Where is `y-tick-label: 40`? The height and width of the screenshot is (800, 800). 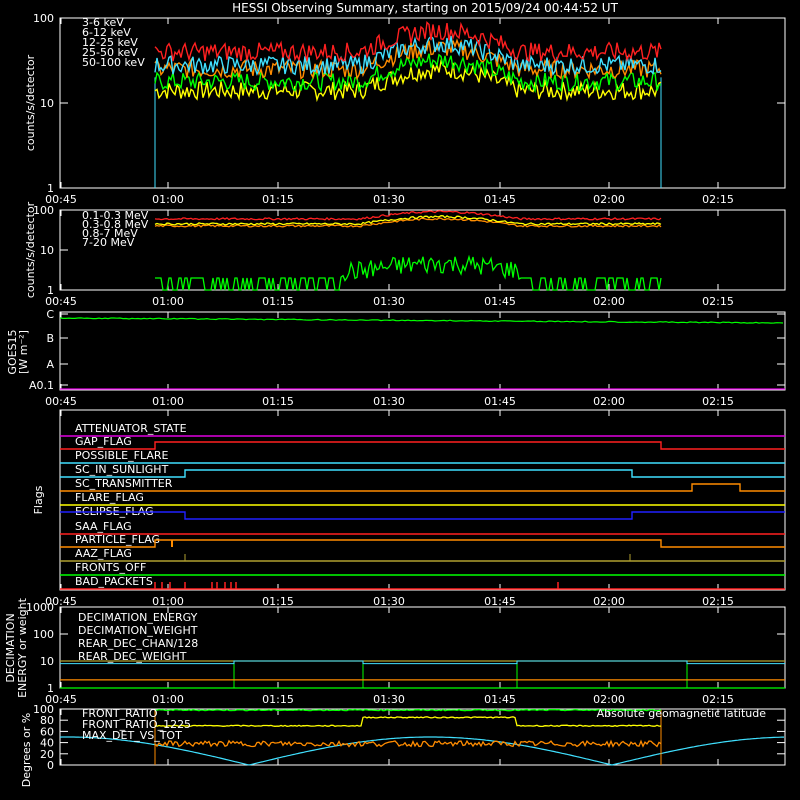 y-tick-label: 40 is located at coordinates (47, 743).